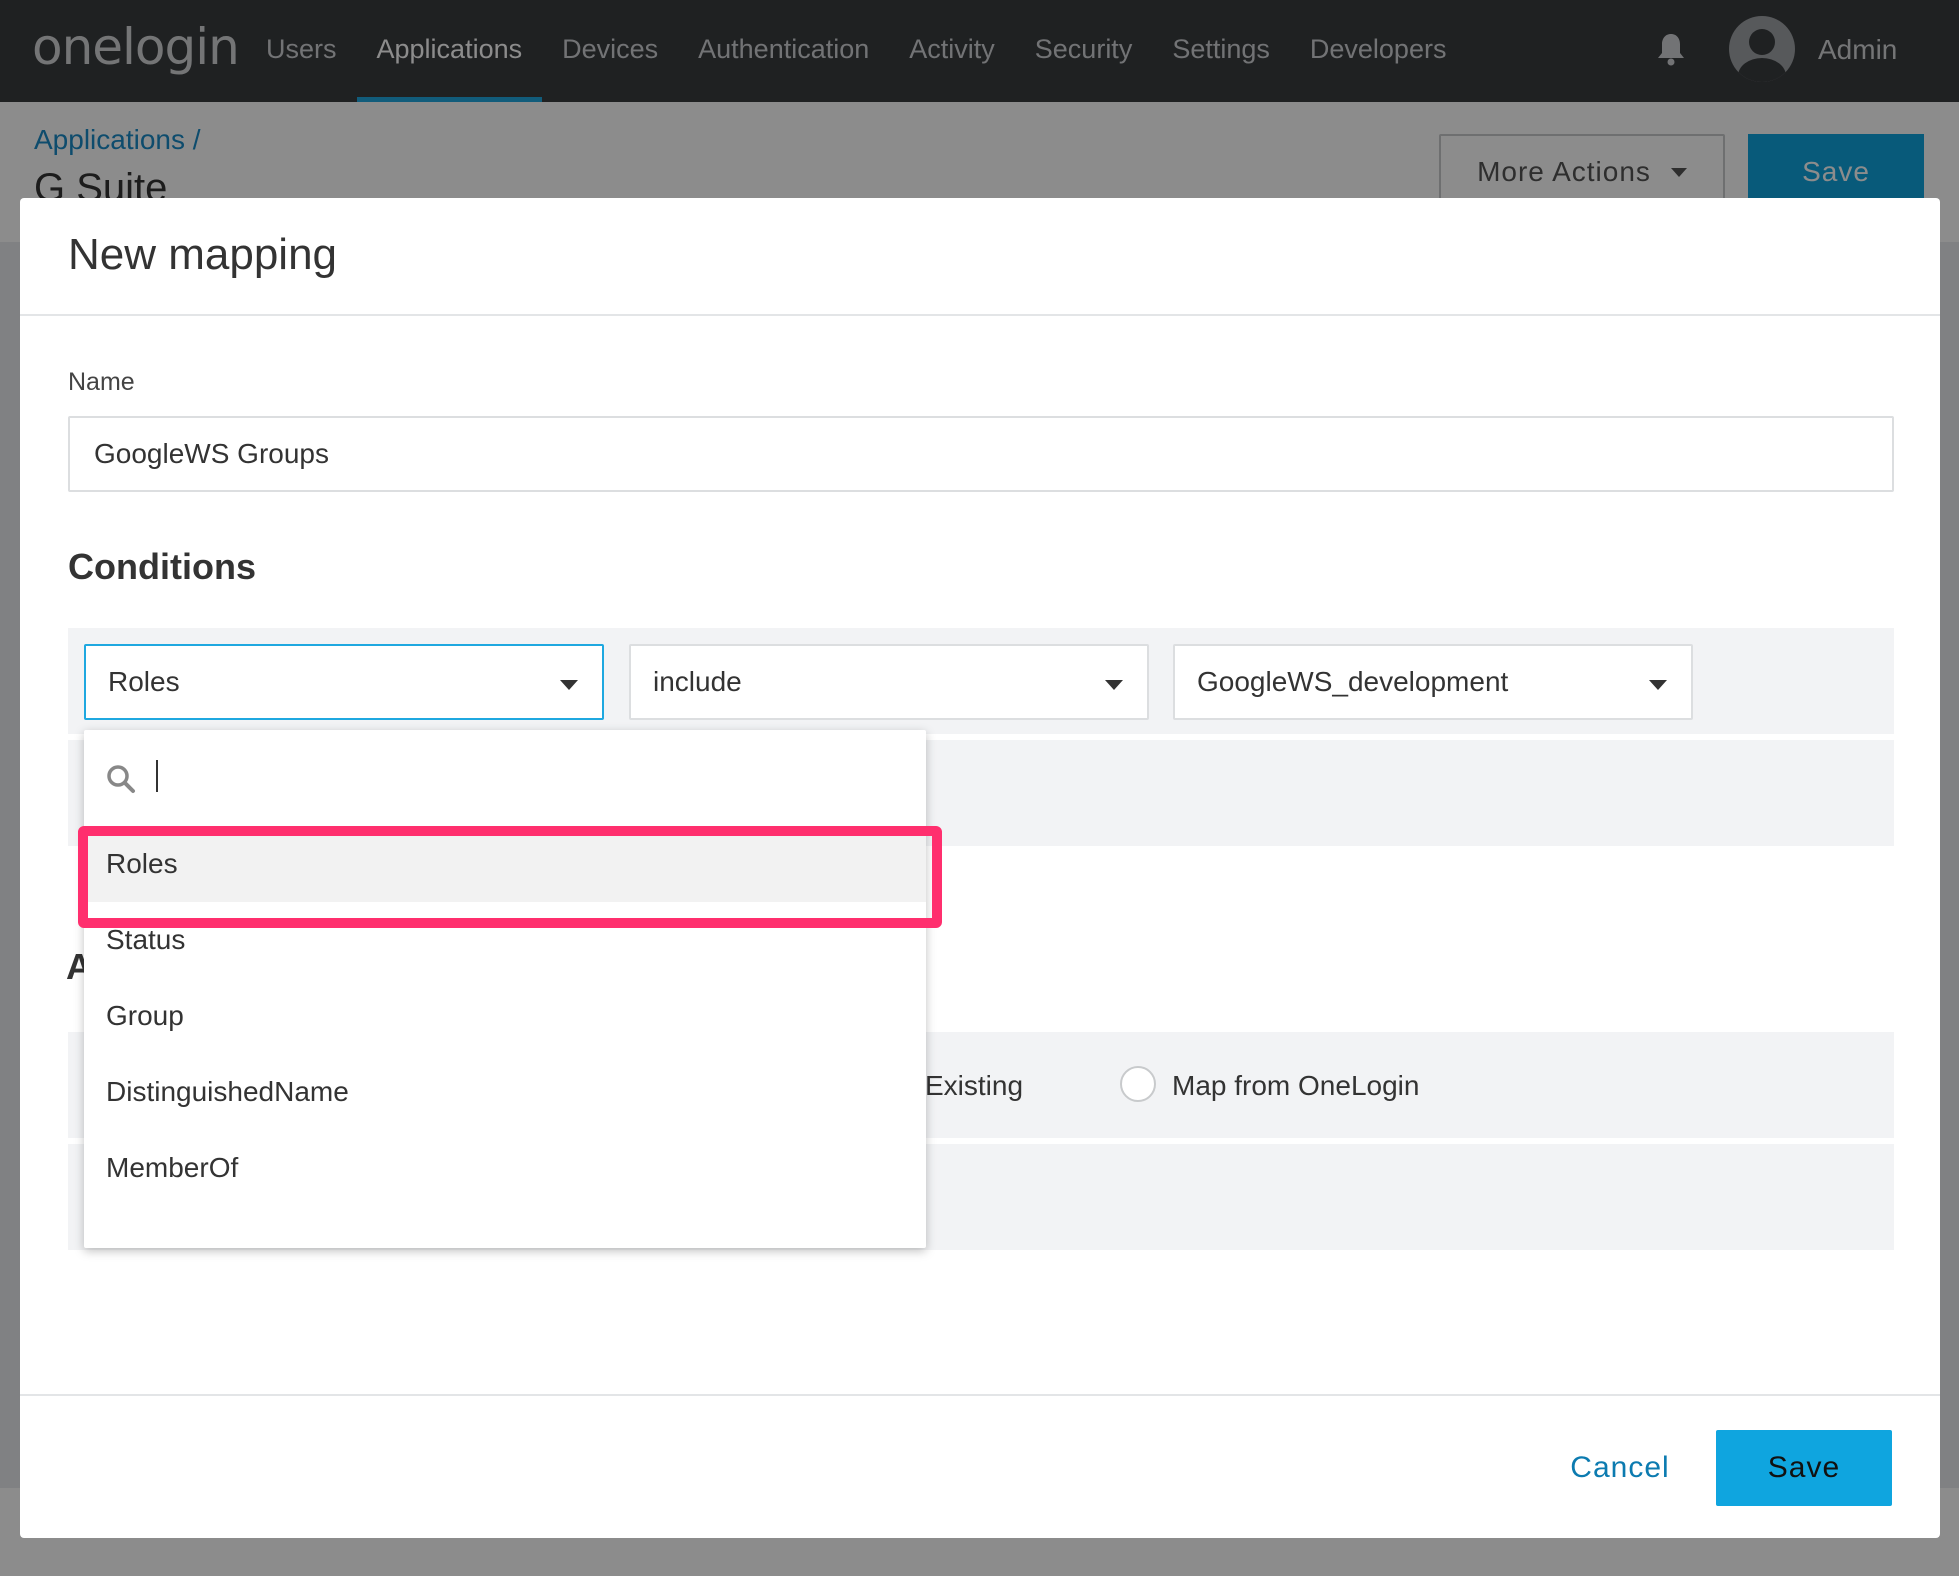  What do you see at coordinates (889, 682) in the screenshot?
I see `condition-operator-select: include` at bounding box center [889, 682].